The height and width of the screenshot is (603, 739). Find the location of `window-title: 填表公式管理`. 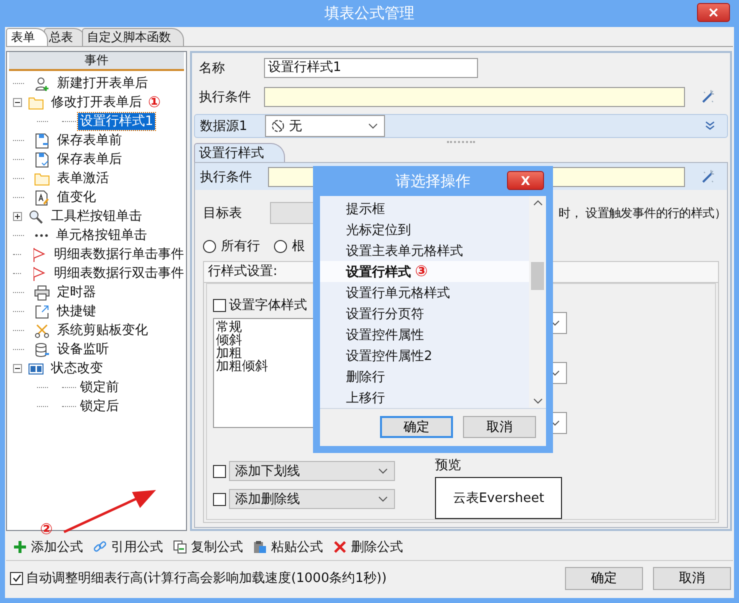

window-title: 填表公式管理 is located at coordinates (369, 13).